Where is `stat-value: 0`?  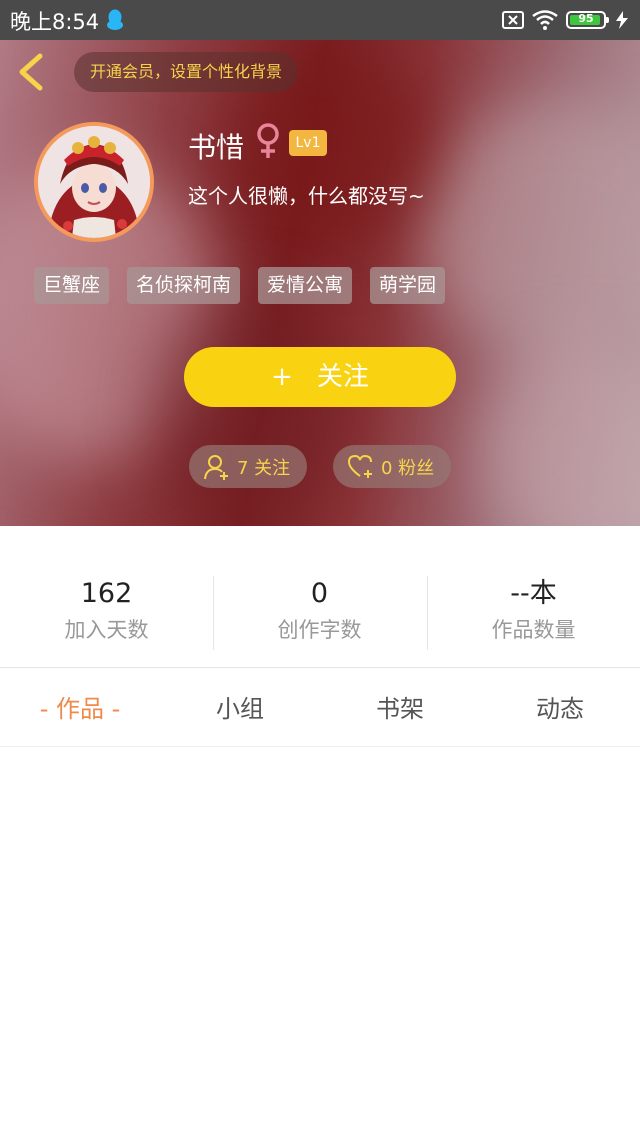 stat-value: 0 is located at coordinates (319, 593).